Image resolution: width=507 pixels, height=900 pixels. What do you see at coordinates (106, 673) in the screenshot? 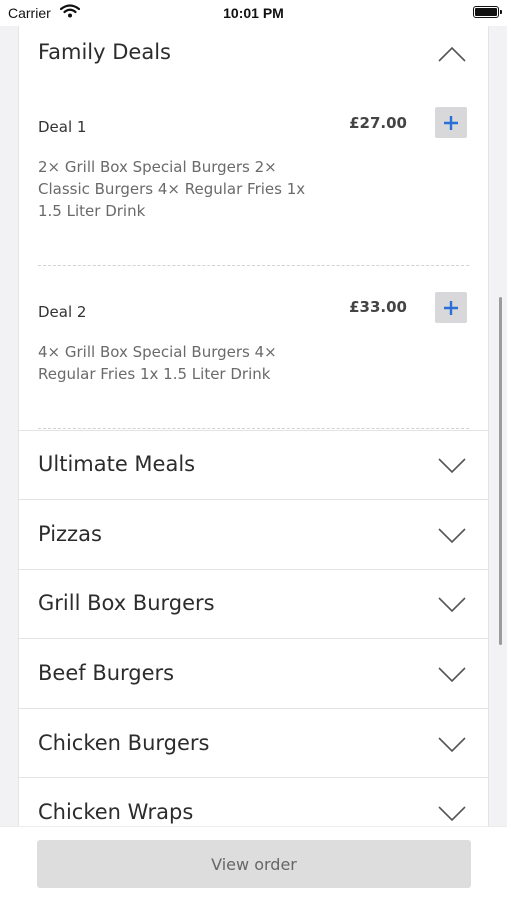
I see `section-title: Beef Burgers` at bounding box center [106, 673].